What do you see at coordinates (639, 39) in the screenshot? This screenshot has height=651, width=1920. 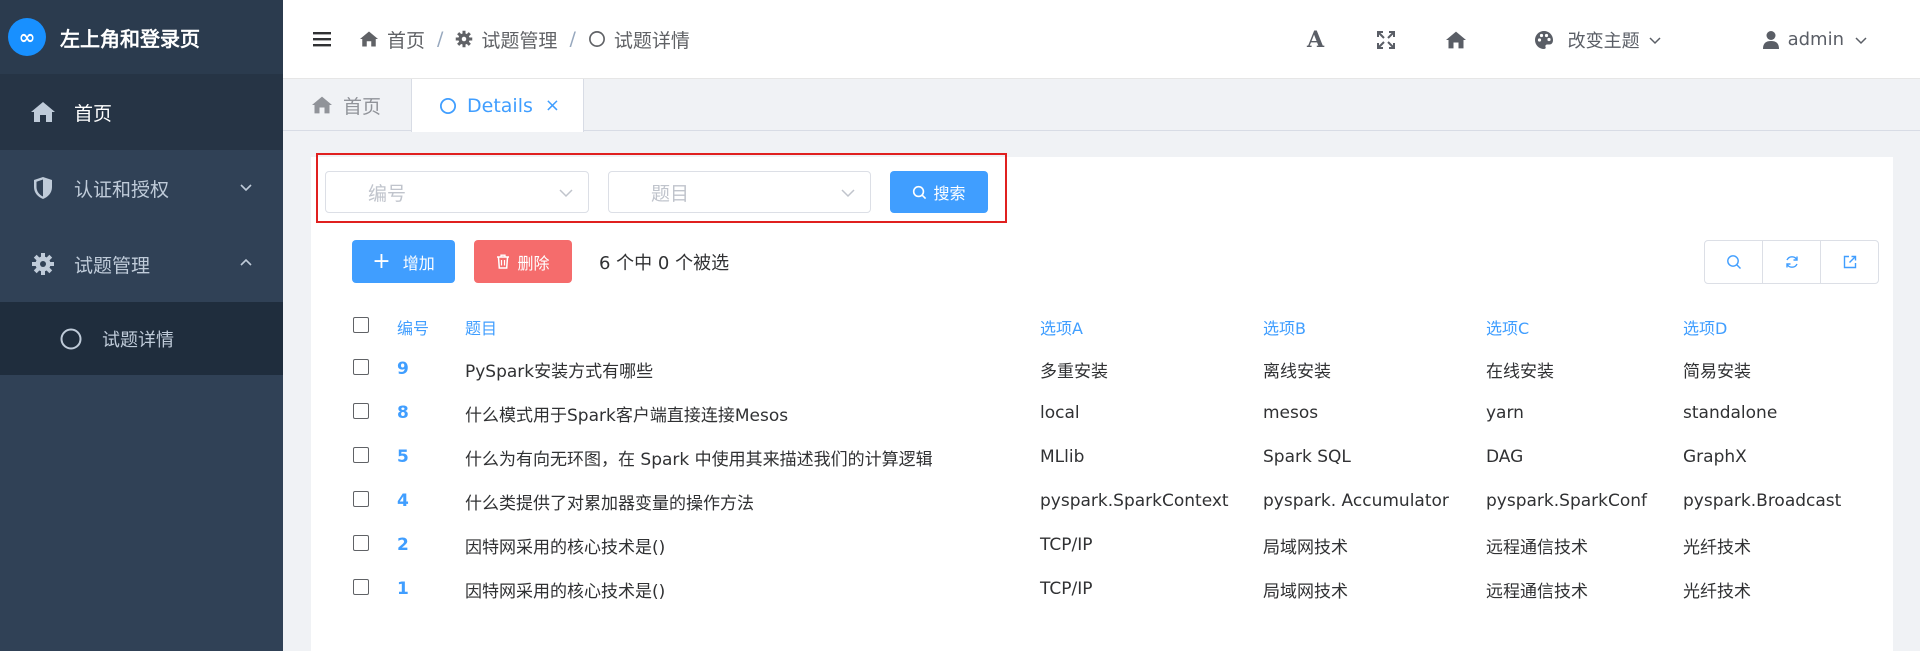 I see `breadcrumb-current: 试题详情` at bounding box center [639, 39].